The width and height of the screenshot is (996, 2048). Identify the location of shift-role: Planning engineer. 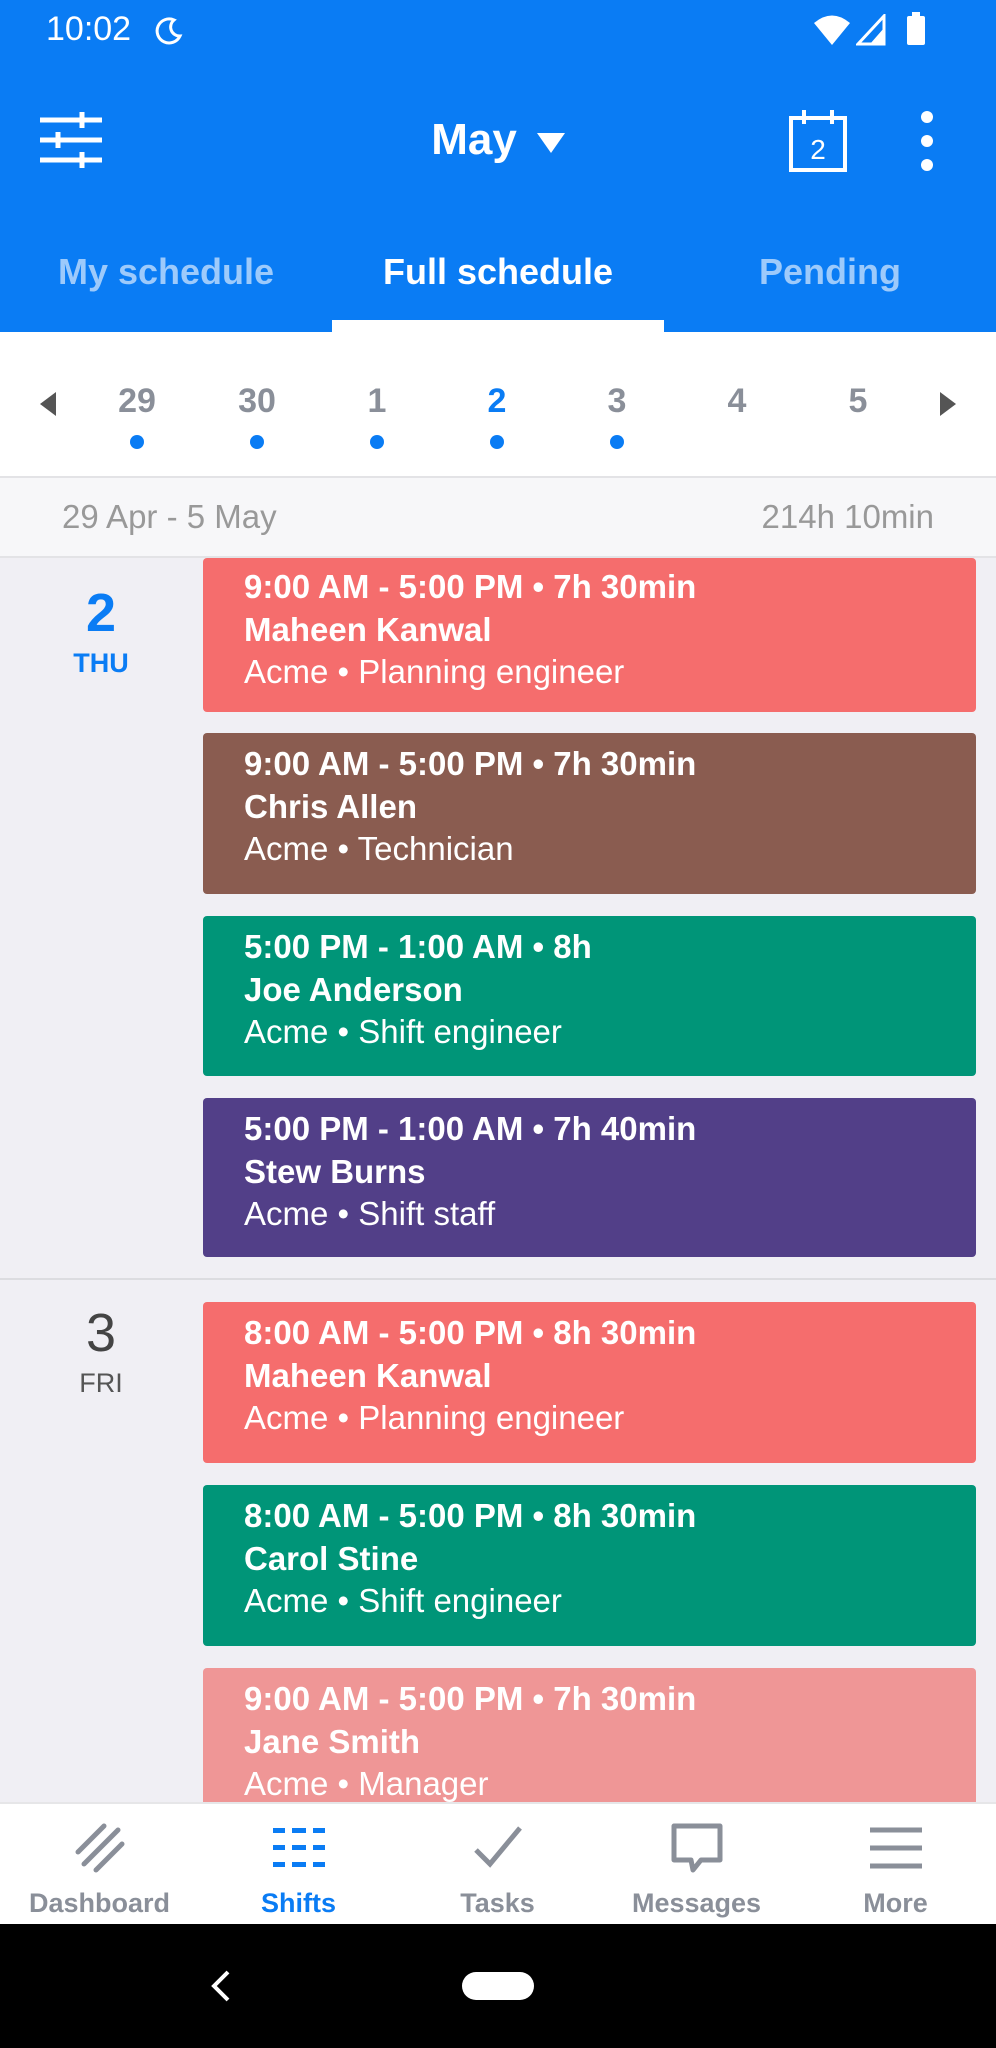
(491, 671).